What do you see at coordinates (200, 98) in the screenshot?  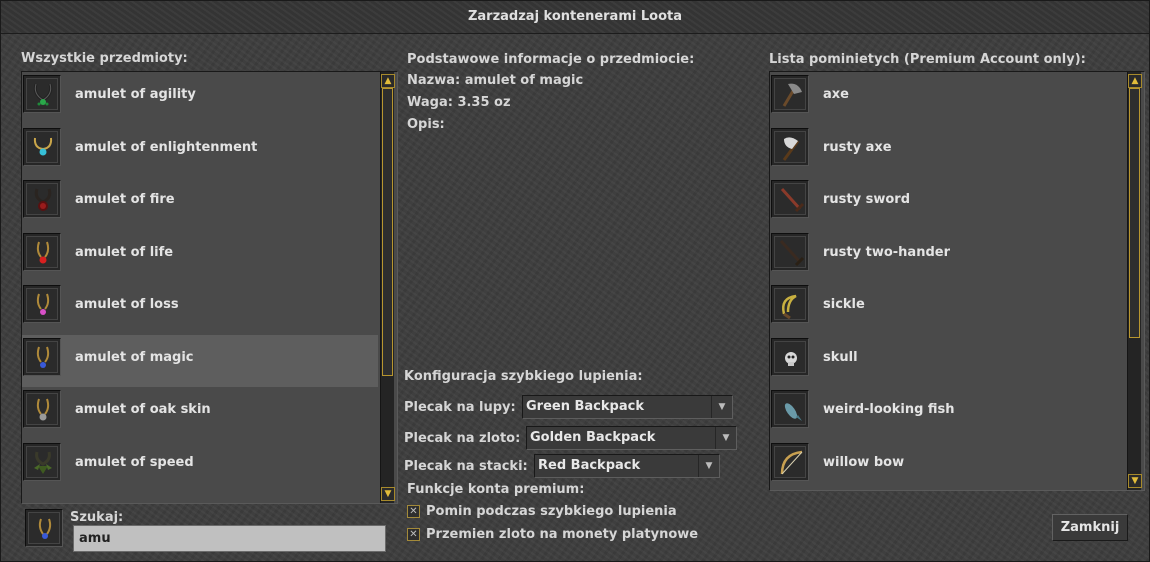 I see `list-item: amulet of agility` at bounding box center [200, 98].